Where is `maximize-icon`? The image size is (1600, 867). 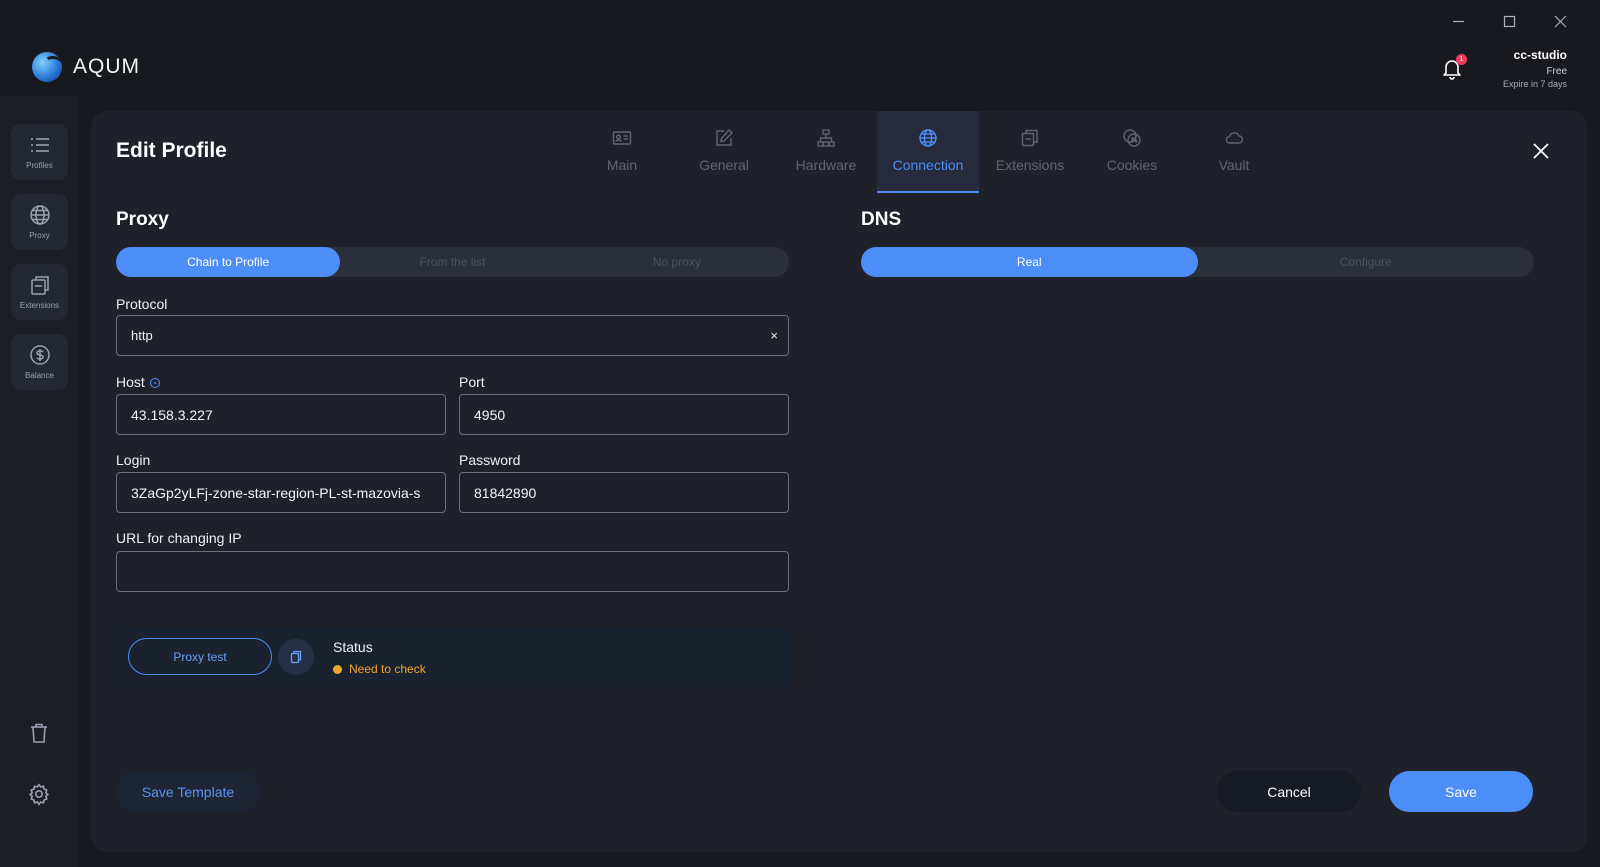
maximize-icon is located at coordinates (1509, 21).